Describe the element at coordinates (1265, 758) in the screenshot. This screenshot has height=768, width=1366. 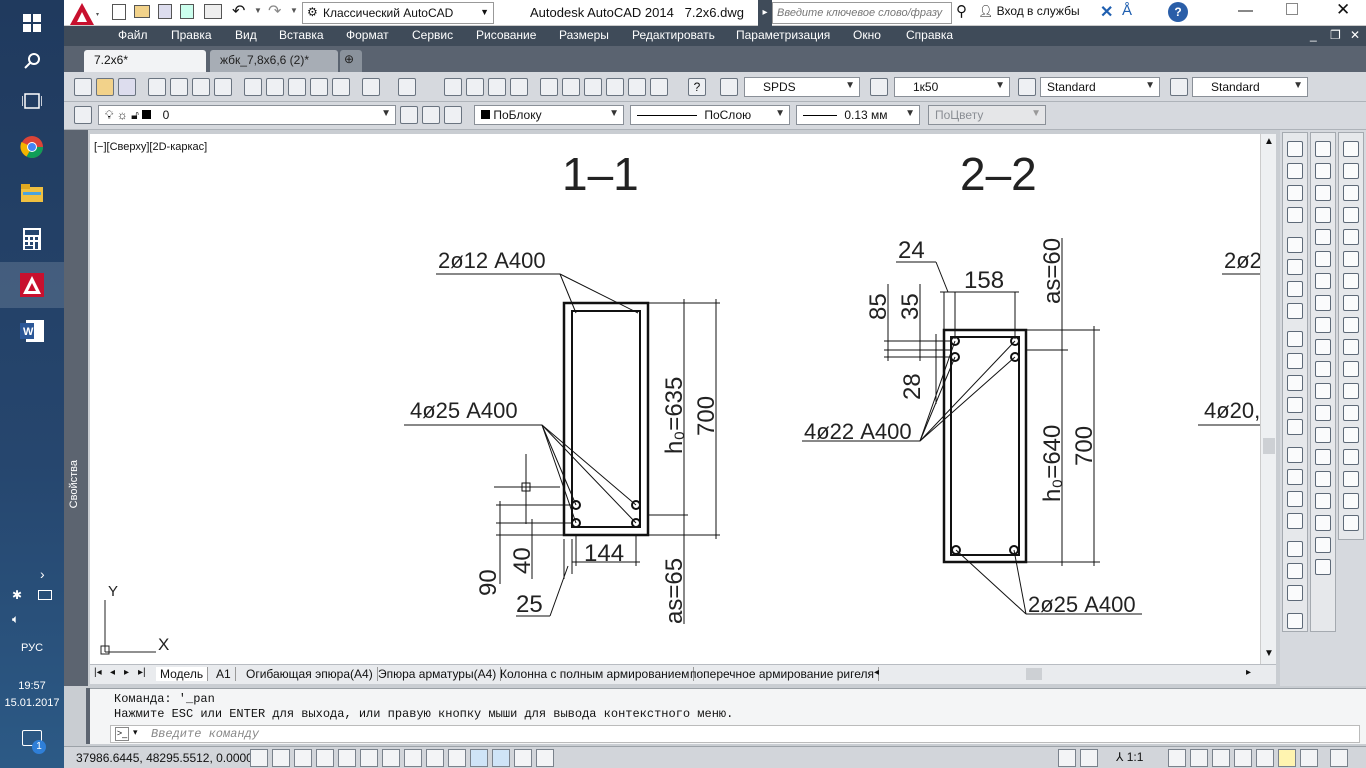
I see `hardware-acceleration-icon` at that location.